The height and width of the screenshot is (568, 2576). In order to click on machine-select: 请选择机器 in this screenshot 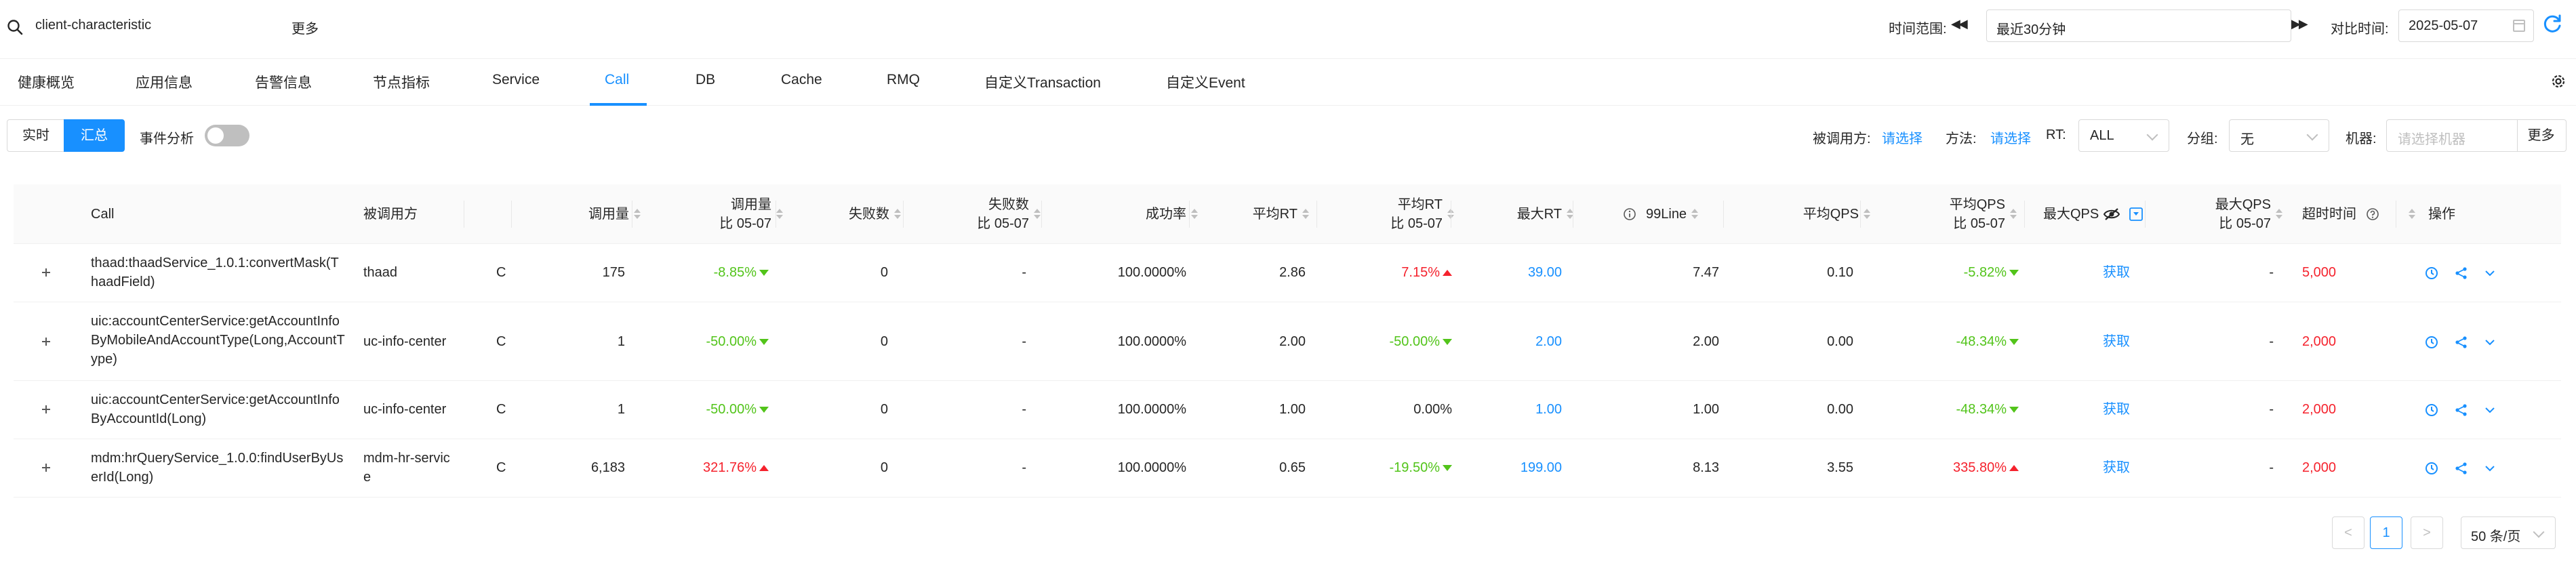, I will do `click(2452, 135)`.